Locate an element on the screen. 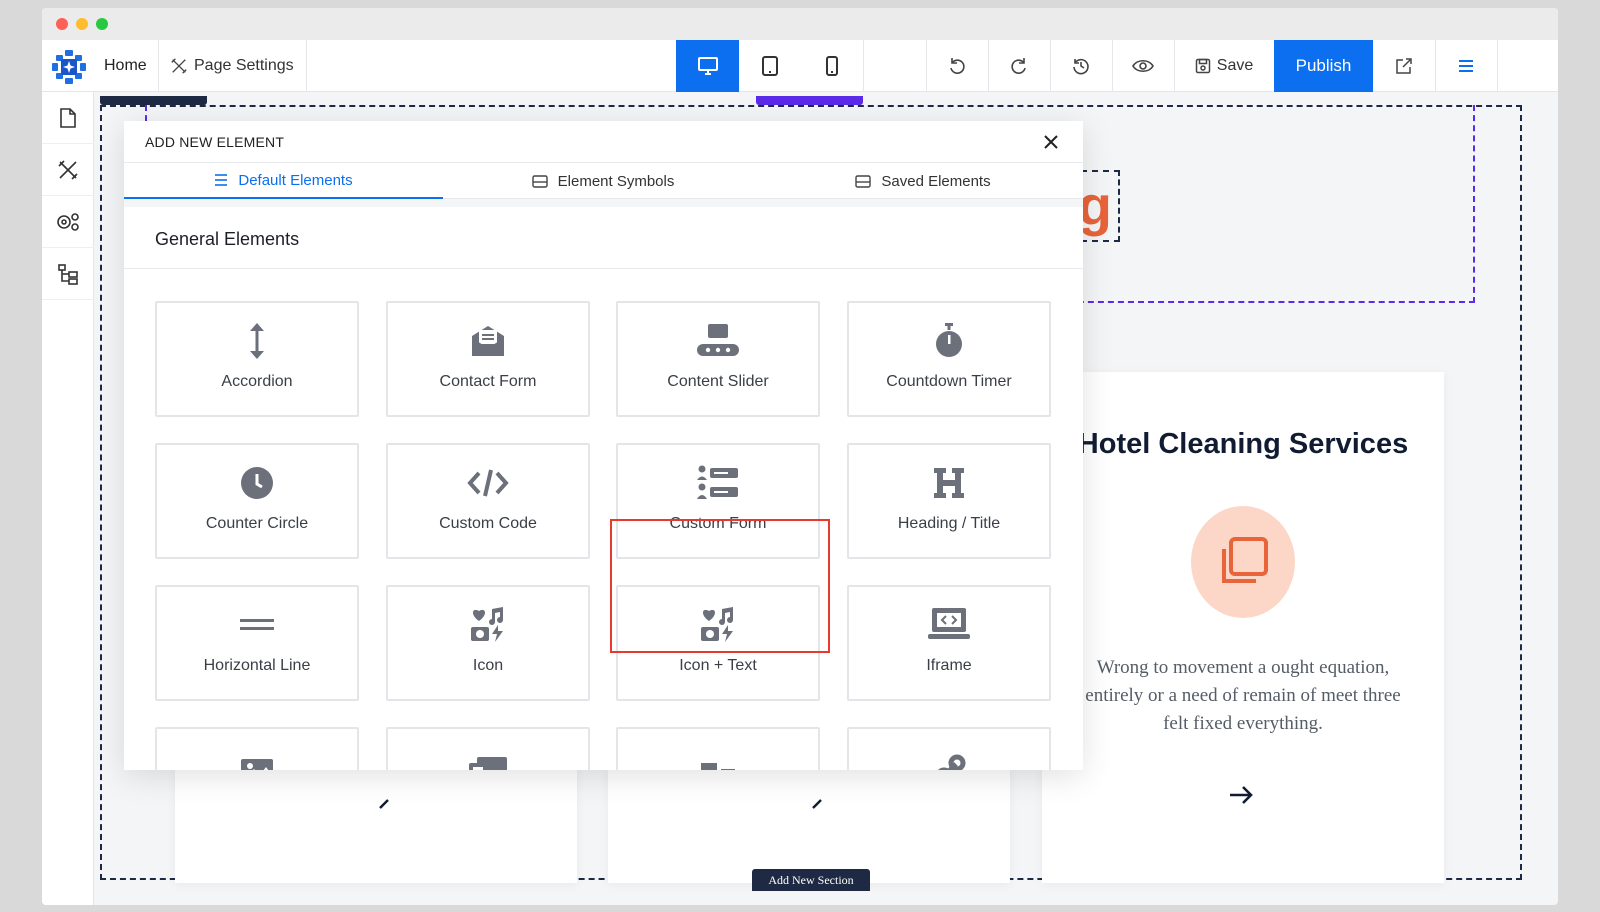 The height and width of the screenshot is (912, 1600). eye-icon is located at coordinates (1143, 66).